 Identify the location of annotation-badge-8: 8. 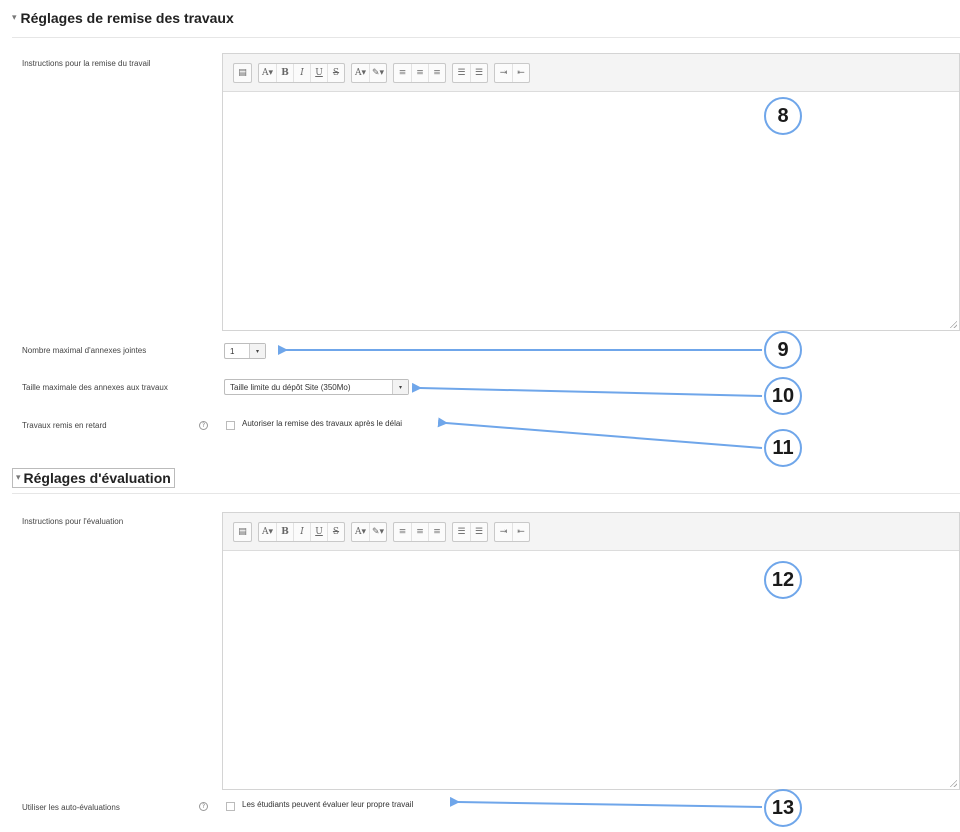
(783, 116).